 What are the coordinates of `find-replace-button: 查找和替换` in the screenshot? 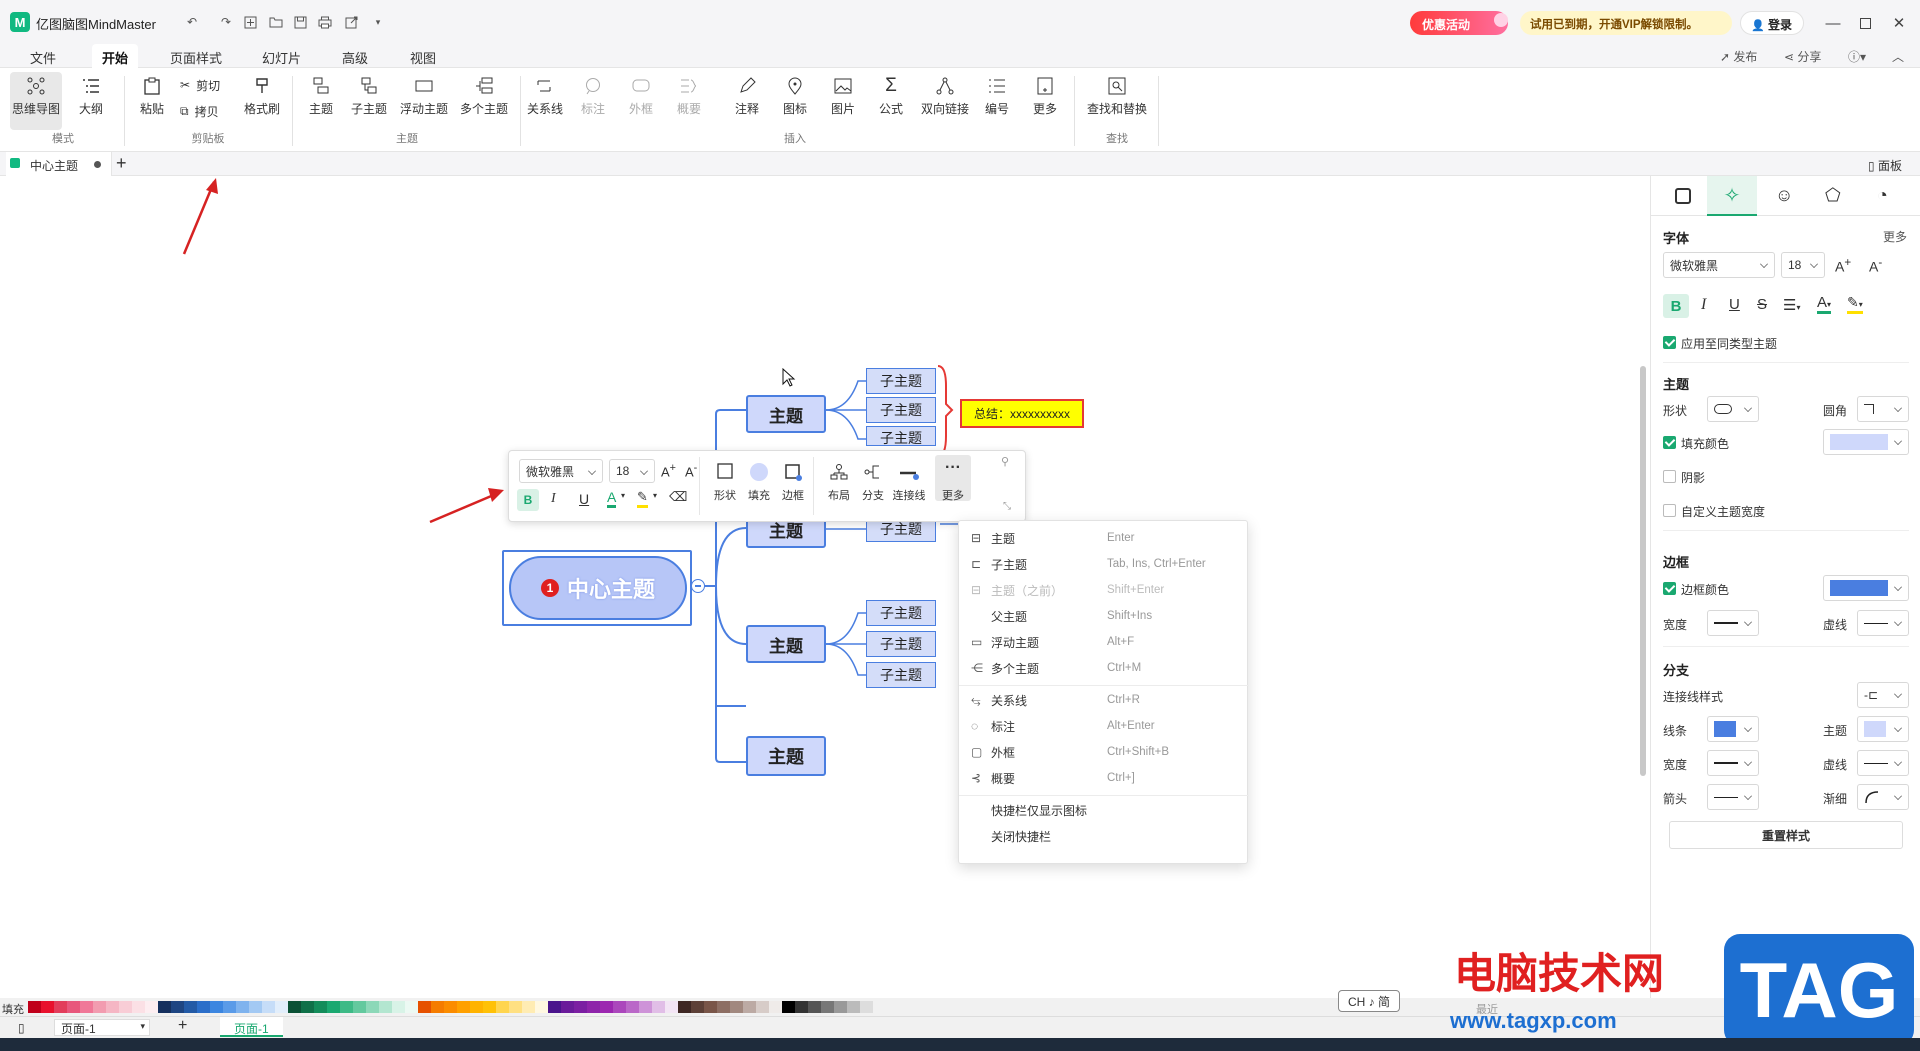 It's located at (1117, 101).